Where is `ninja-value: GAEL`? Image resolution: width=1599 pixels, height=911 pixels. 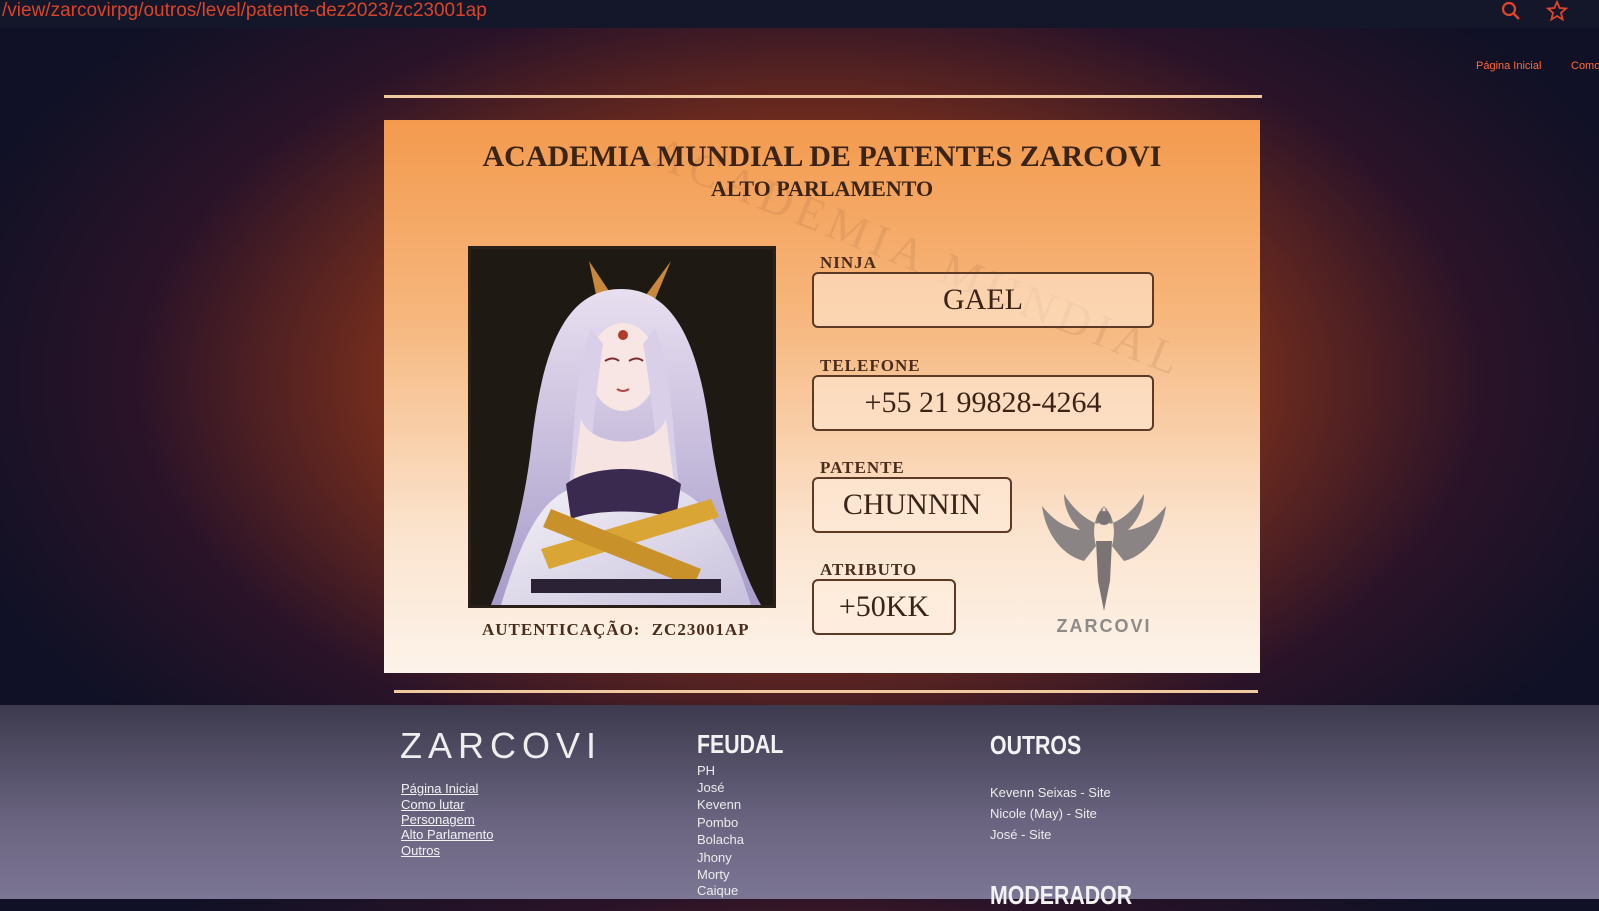
ninja-value: GAEL is located at coordinates (983, 299).